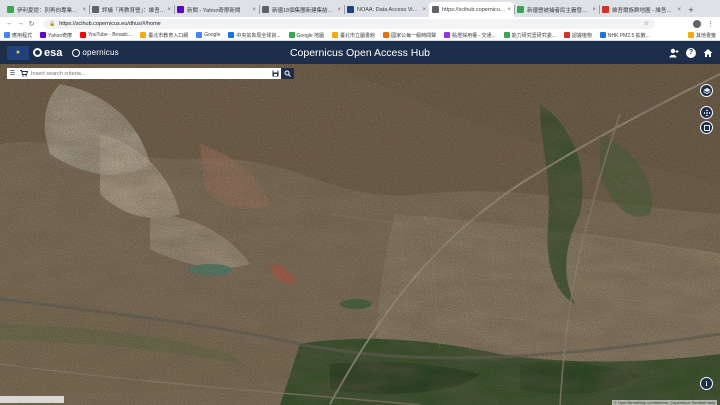 The width and height of the screenshot is (720, 405). Describe the element at coordinates (389, 9) in the screenshot. I see `tab-title: NOAA: Data Access Viewer` at that location.